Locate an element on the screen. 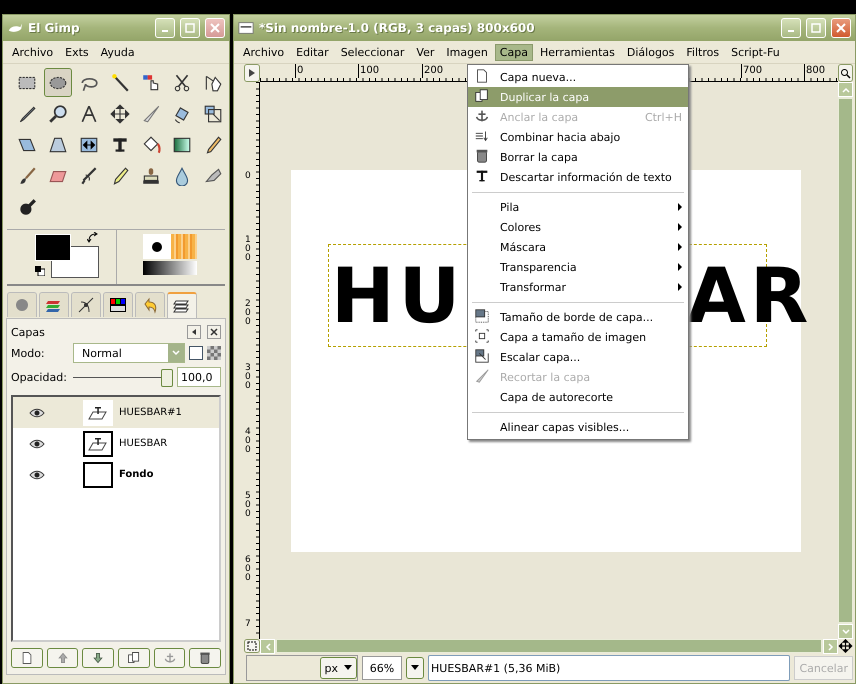 This screenshot has height=684, width=856. ruler-label: 0 is located at coordinates (299, 71).